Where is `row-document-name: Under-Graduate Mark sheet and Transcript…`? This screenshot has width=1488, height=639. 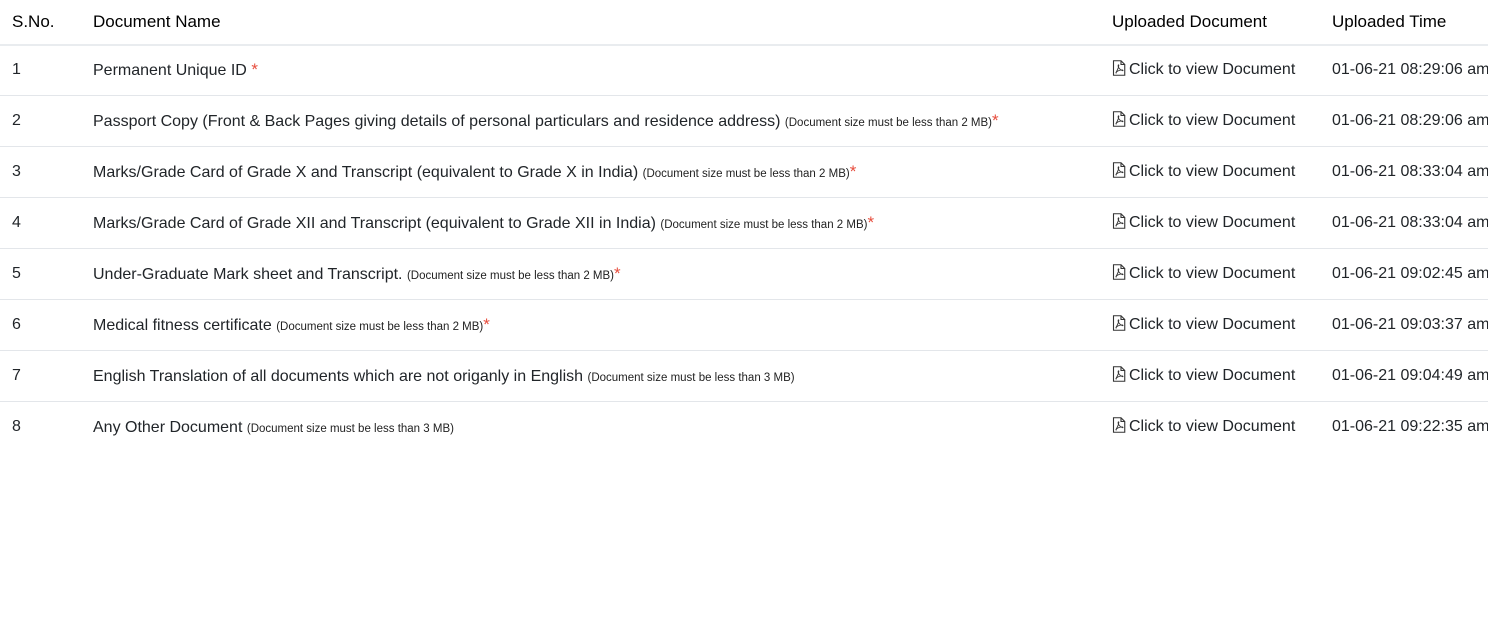
row-document-name: Under-Graduate Mark sheet and Transcript… is located at coordinates (602, 274).